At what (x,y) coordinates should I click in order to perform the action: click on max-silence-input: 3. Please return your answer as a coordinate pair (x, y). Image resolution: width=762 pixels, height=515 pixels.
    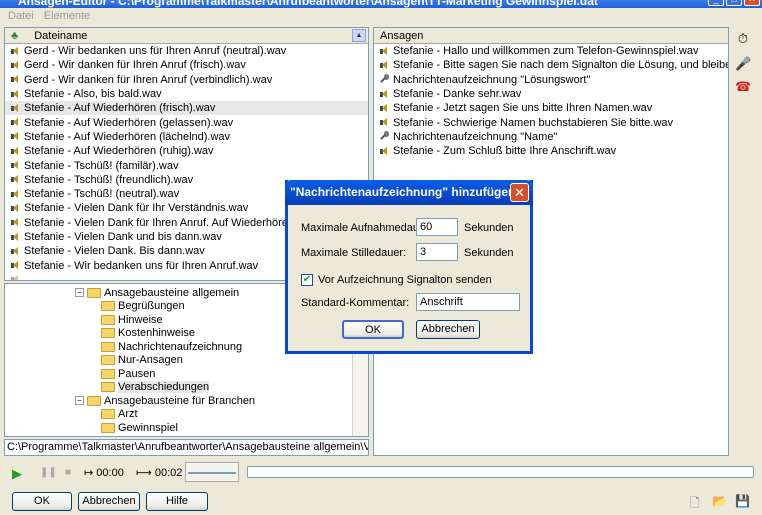
    Looking at the image, I should click on (437, 252).